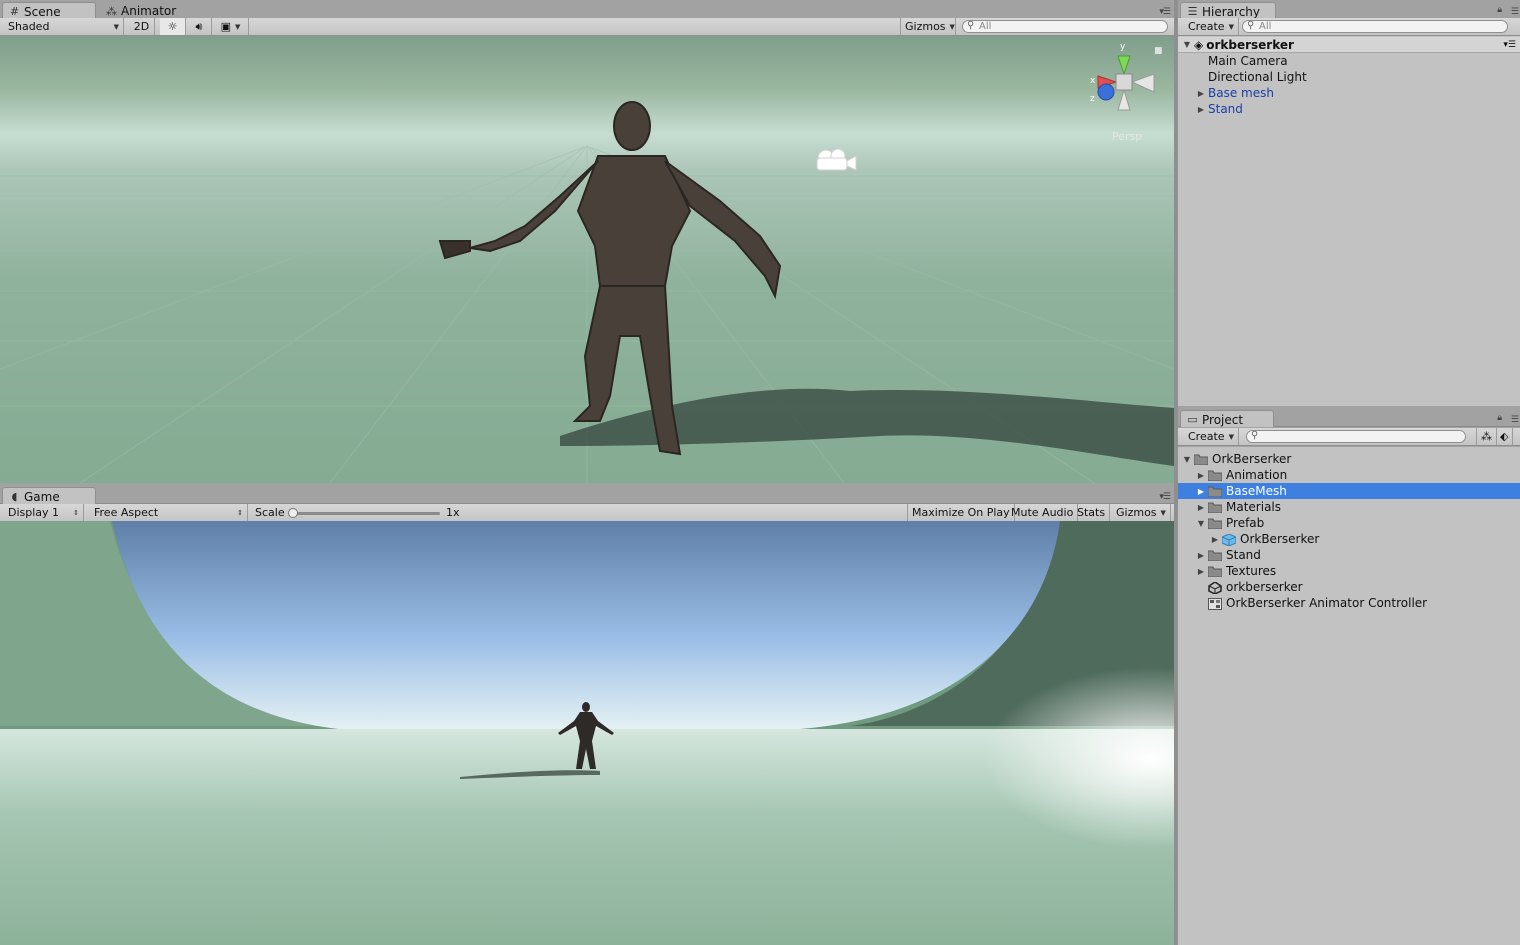 This screenshot has height=945, width=1520. I want to click on orientation-gizmo: y x z Persp, so click(1122, 92).